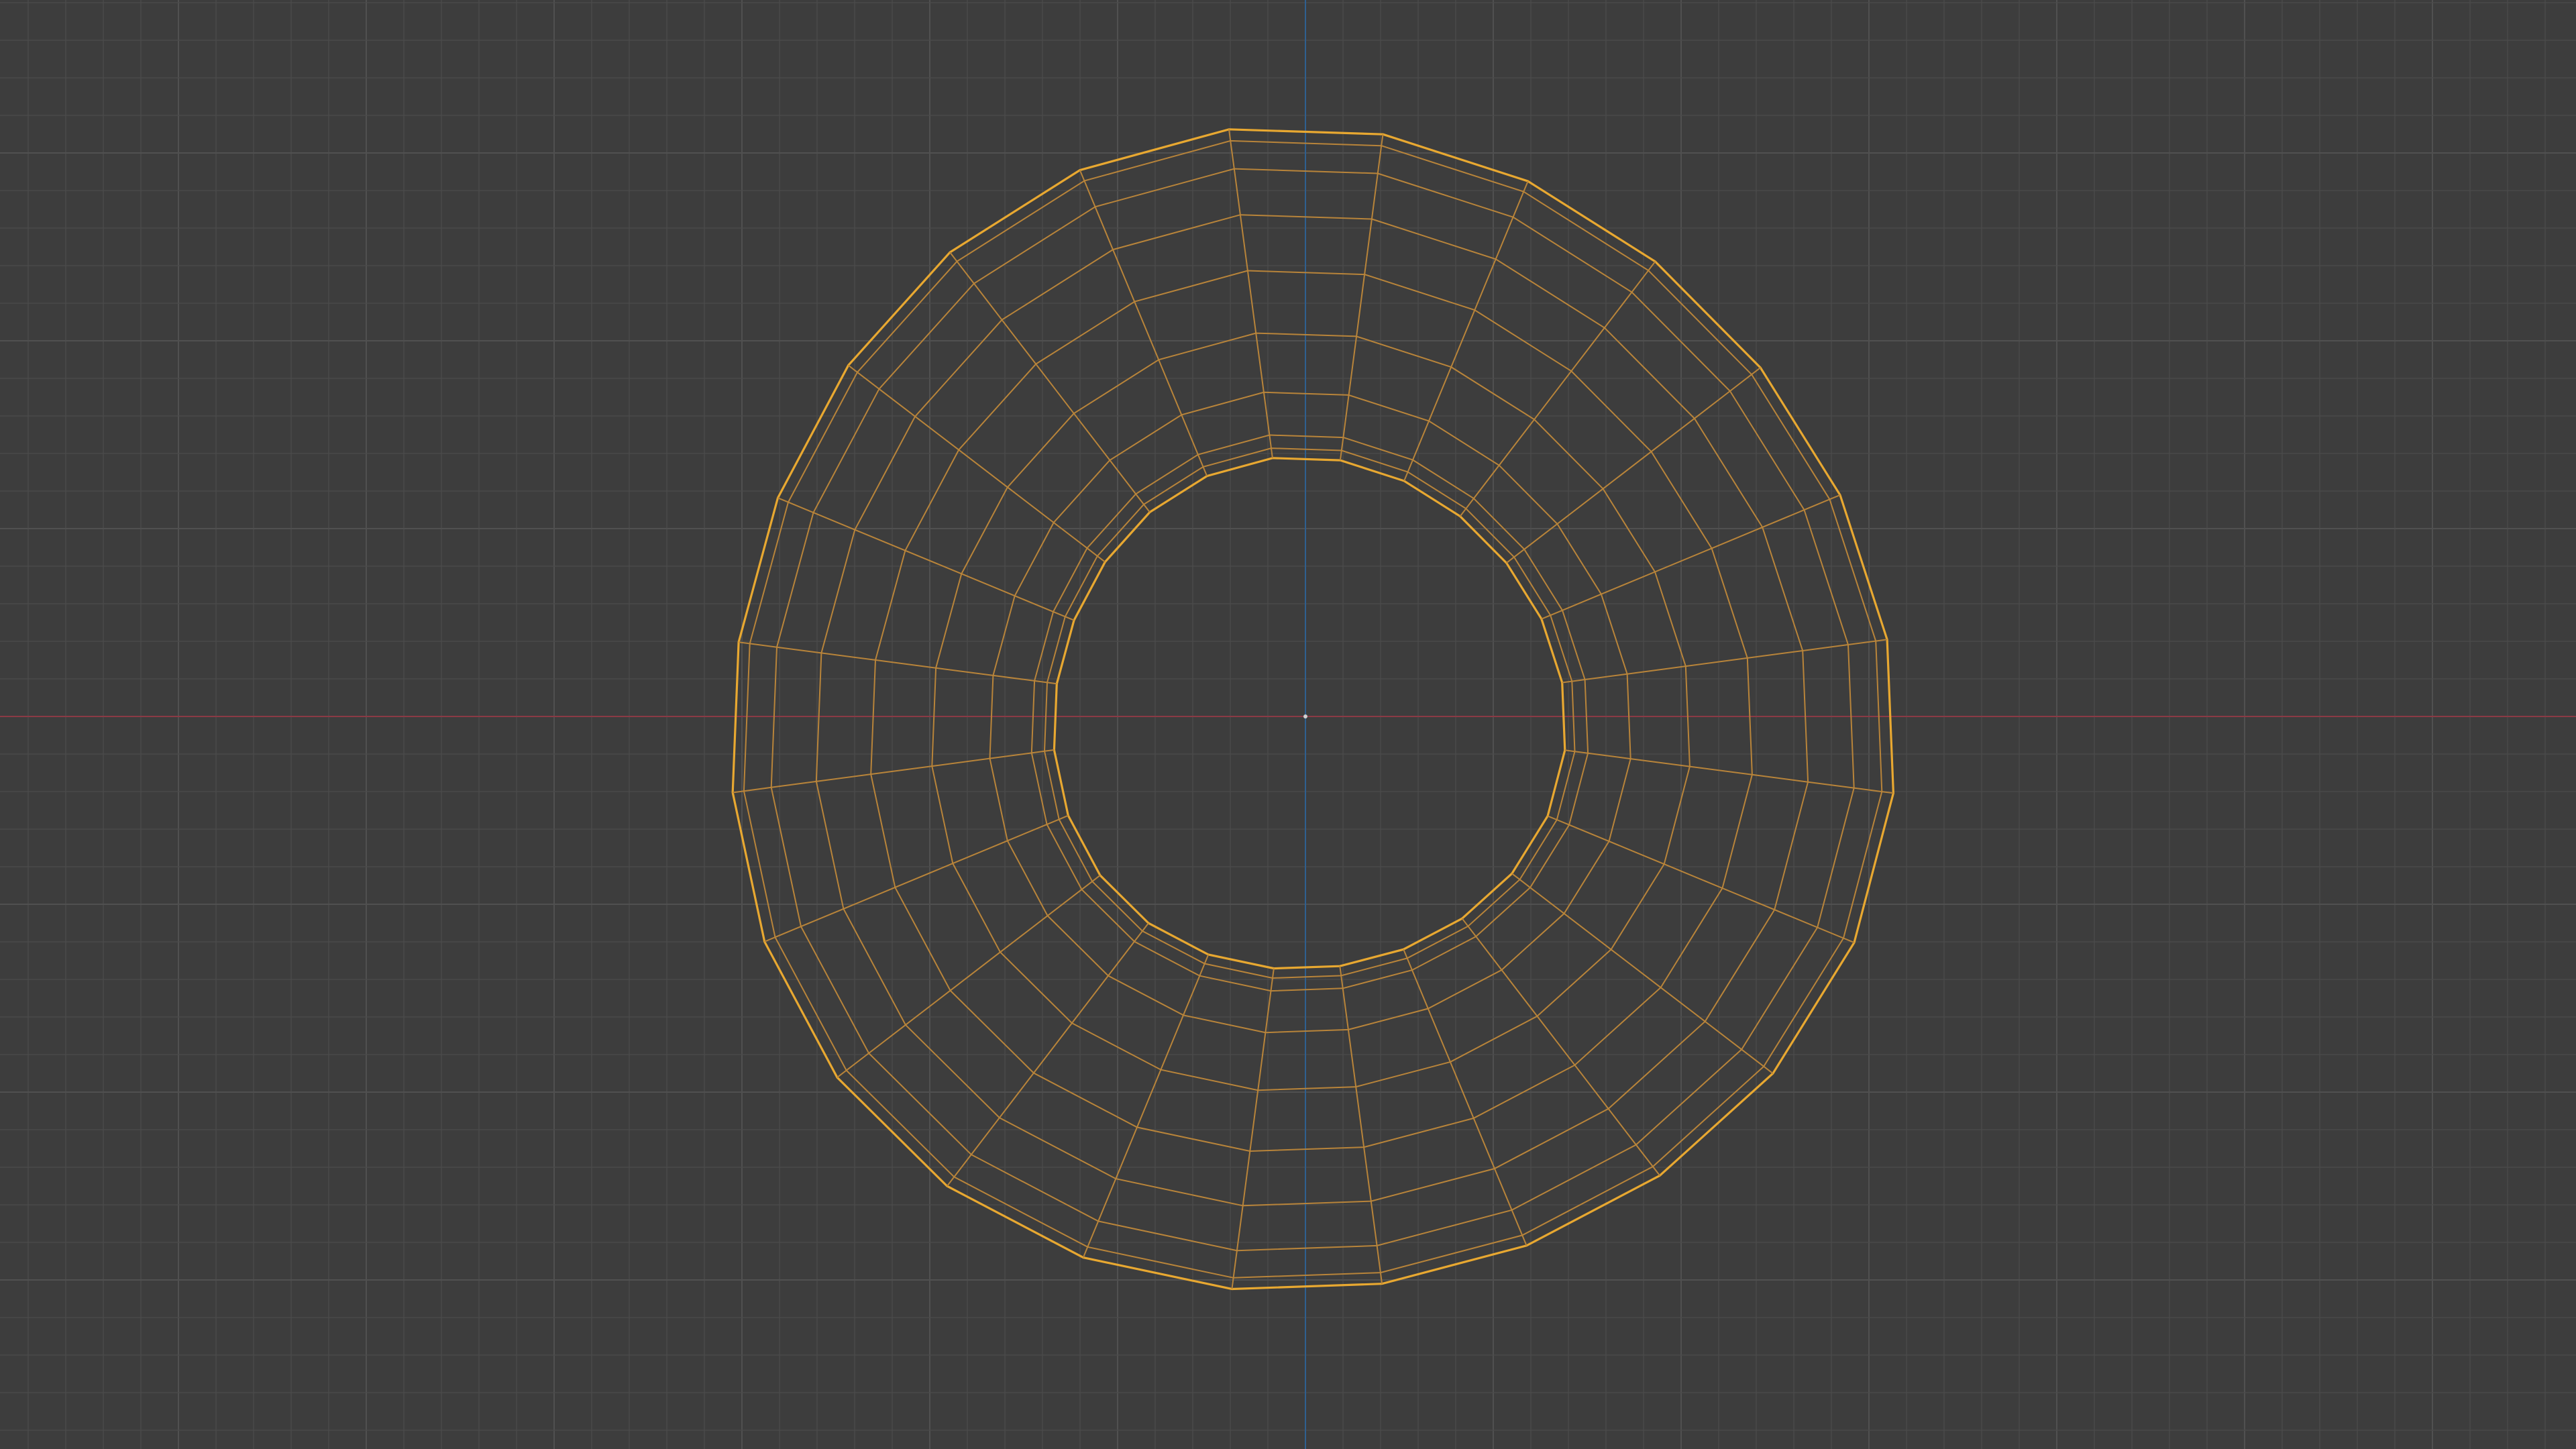 The image size is (2576, 1449). I want to click on torus-silhouette-edge, so click(1309, 713).